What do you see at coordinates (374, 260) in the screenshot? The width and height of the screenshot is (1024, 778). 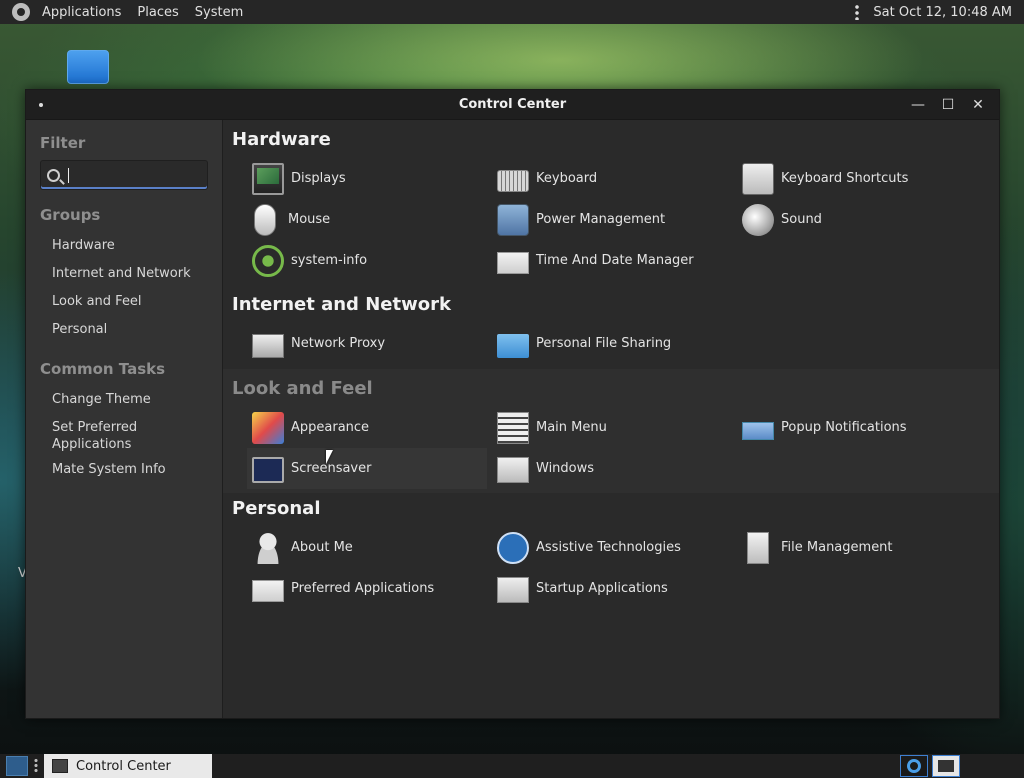 I see `item-system-info: system-info` at bounding box center [374, 260].